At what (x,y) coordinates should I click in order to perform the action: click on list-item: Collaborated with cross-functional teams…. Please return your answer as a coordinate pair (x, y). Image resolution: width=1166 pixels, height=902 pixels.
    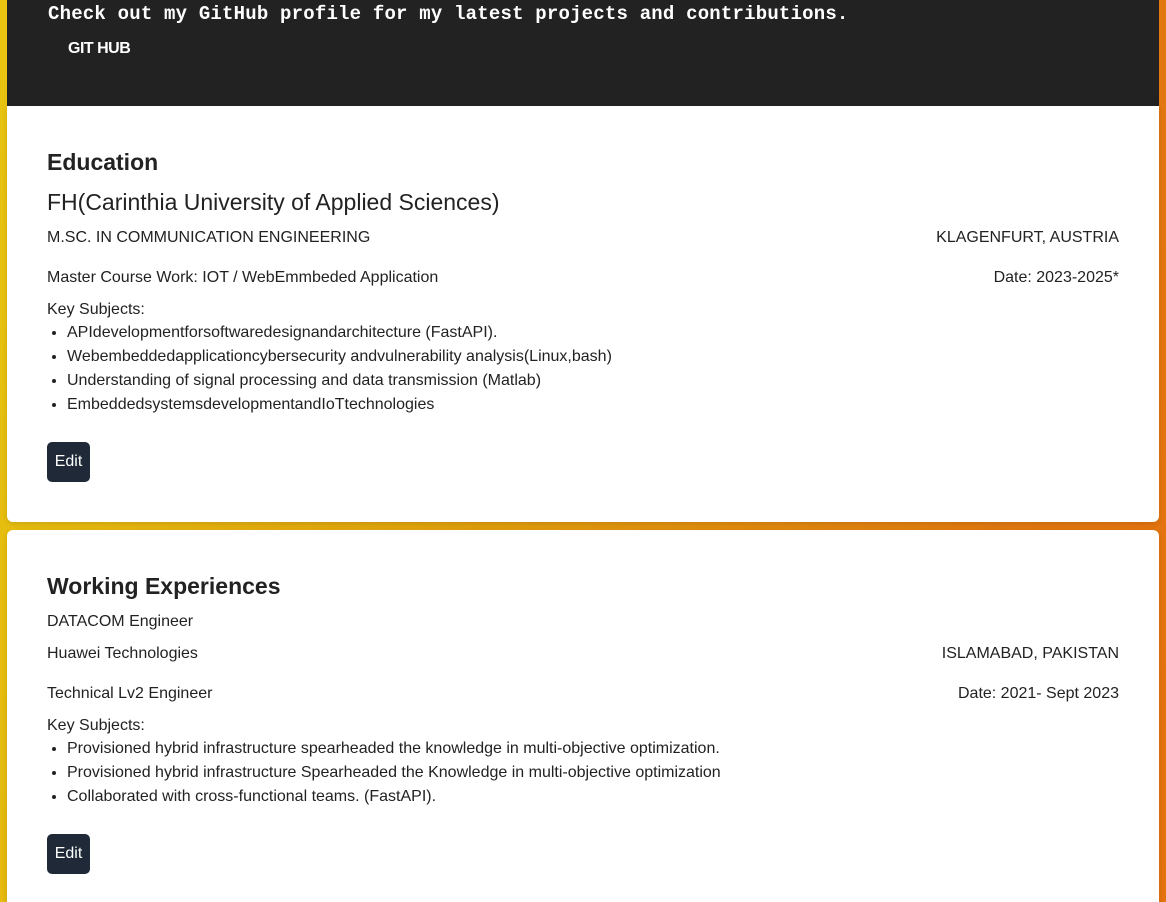
    Looking at the image, I should click on (394, 797).